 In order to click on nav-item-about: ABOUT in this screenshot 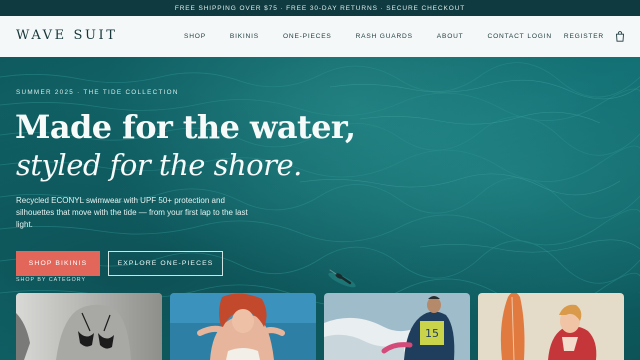, I will do `click(450, 36)`.